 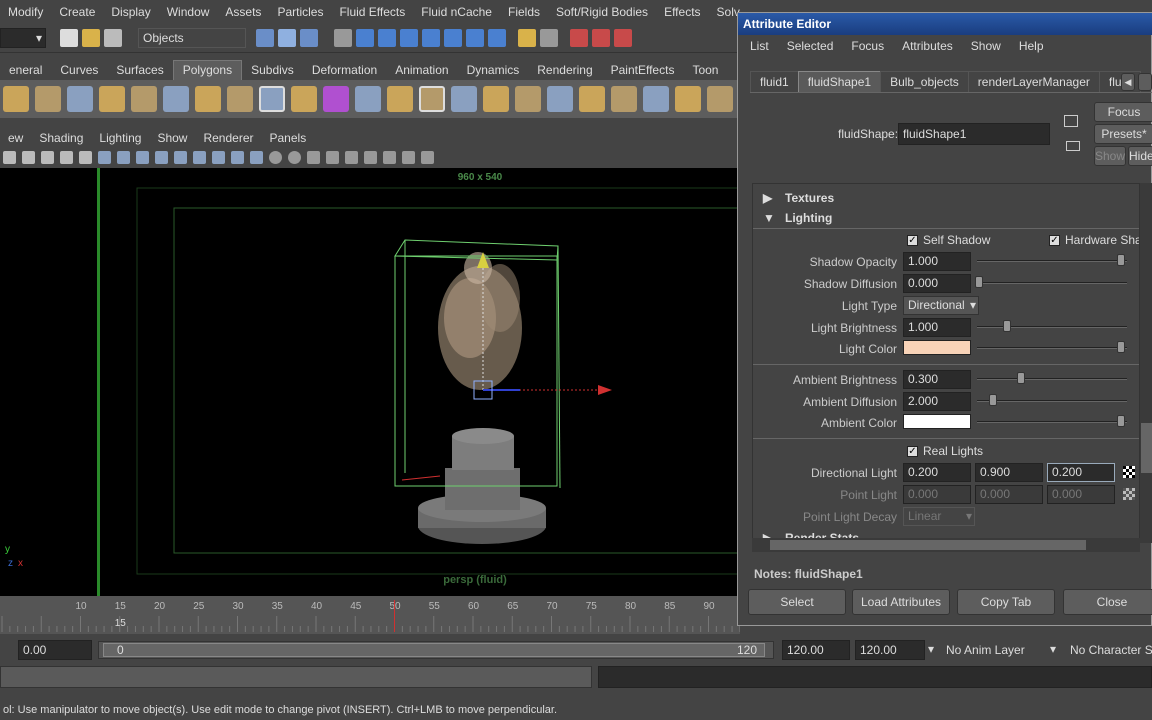 What do you see at coordinates (901, 602) in the screenshot?
I see `load-attributes-button: Load Attributes` at bounding box center [901, 602].